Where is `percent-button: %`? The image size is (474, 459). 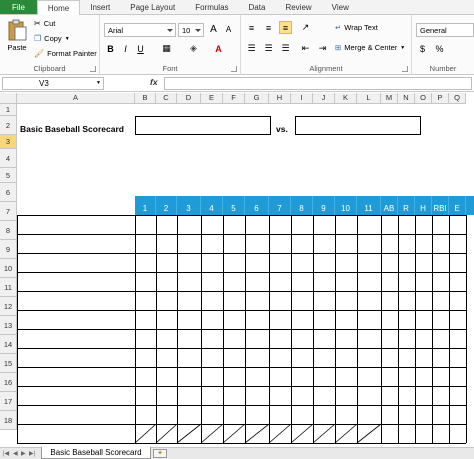 percent-button: % is located at coordinates (439, 48).